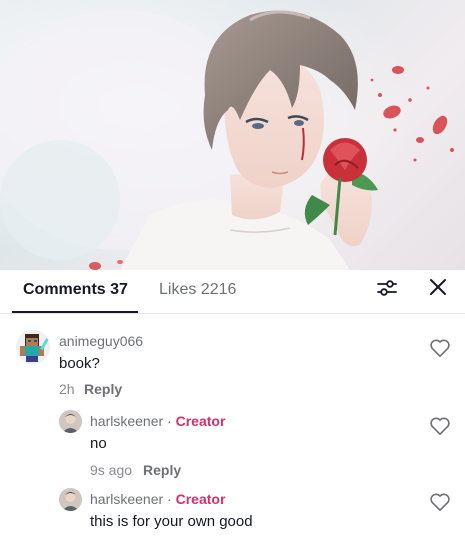  I want to click on comment-text: this is for your own good, so click(171, 521).